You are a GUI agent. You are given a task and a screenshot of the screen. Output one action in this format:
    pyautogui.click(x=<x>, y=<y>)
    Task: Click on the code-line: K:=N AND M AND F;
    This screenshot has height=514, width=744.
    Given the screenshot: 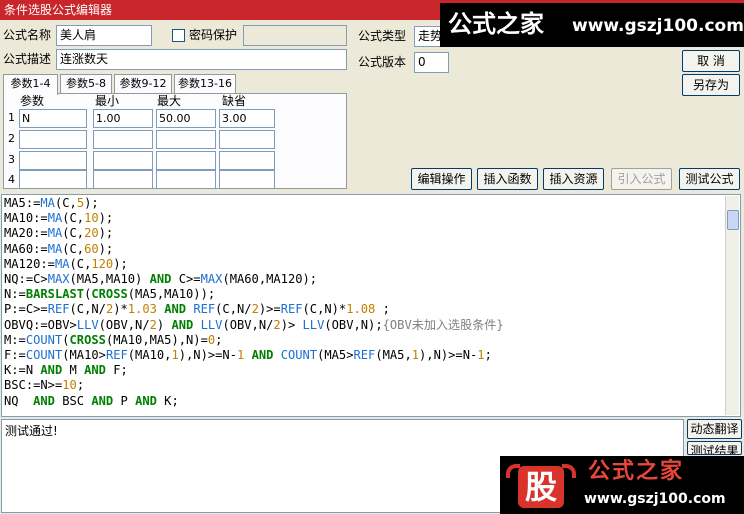 What is the action you would take?
    pyautogui.click(x=254, y=370)
    